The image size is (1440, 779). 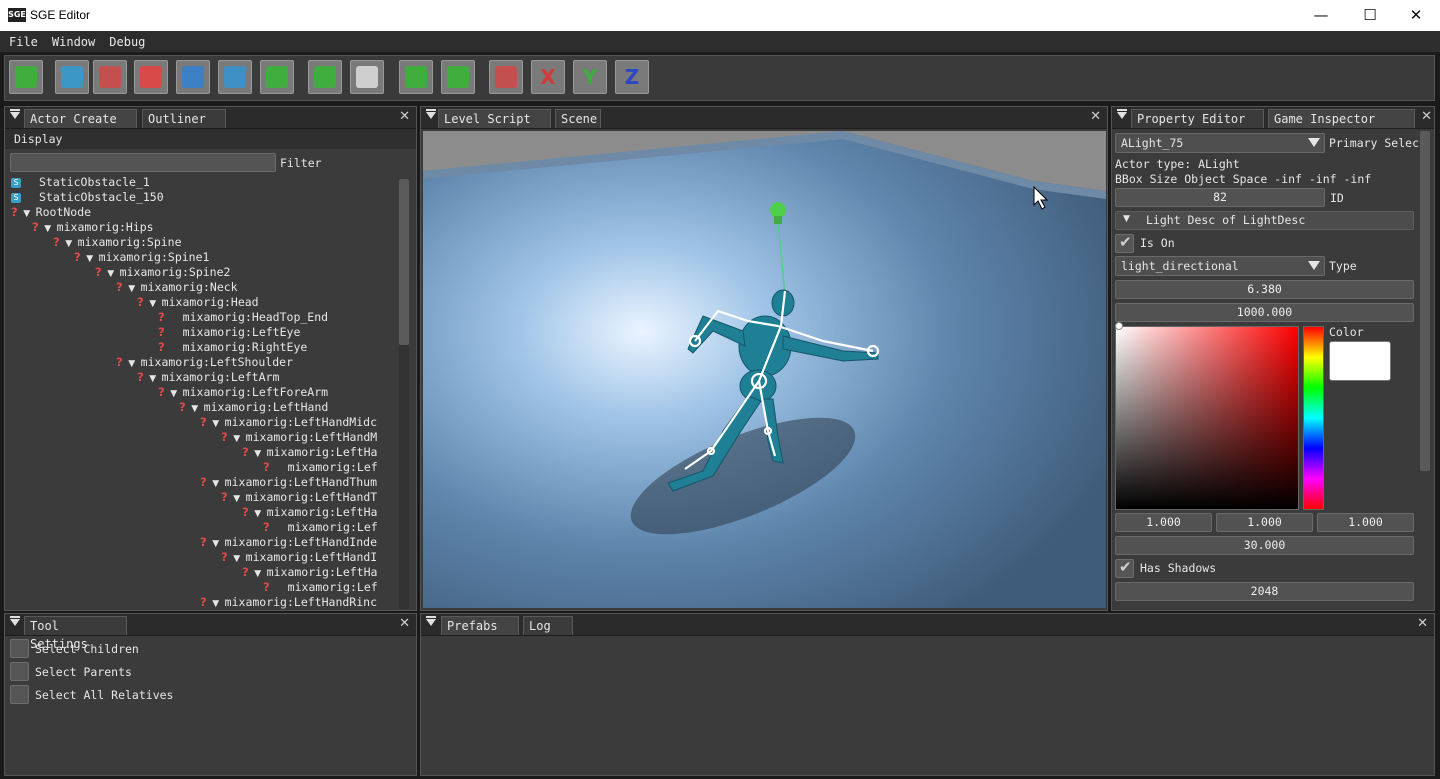 What do you see at coordinates (1370, 15) in the screenshot?
I see `maximize-button: ☐` at bounding box center [1370, 15].